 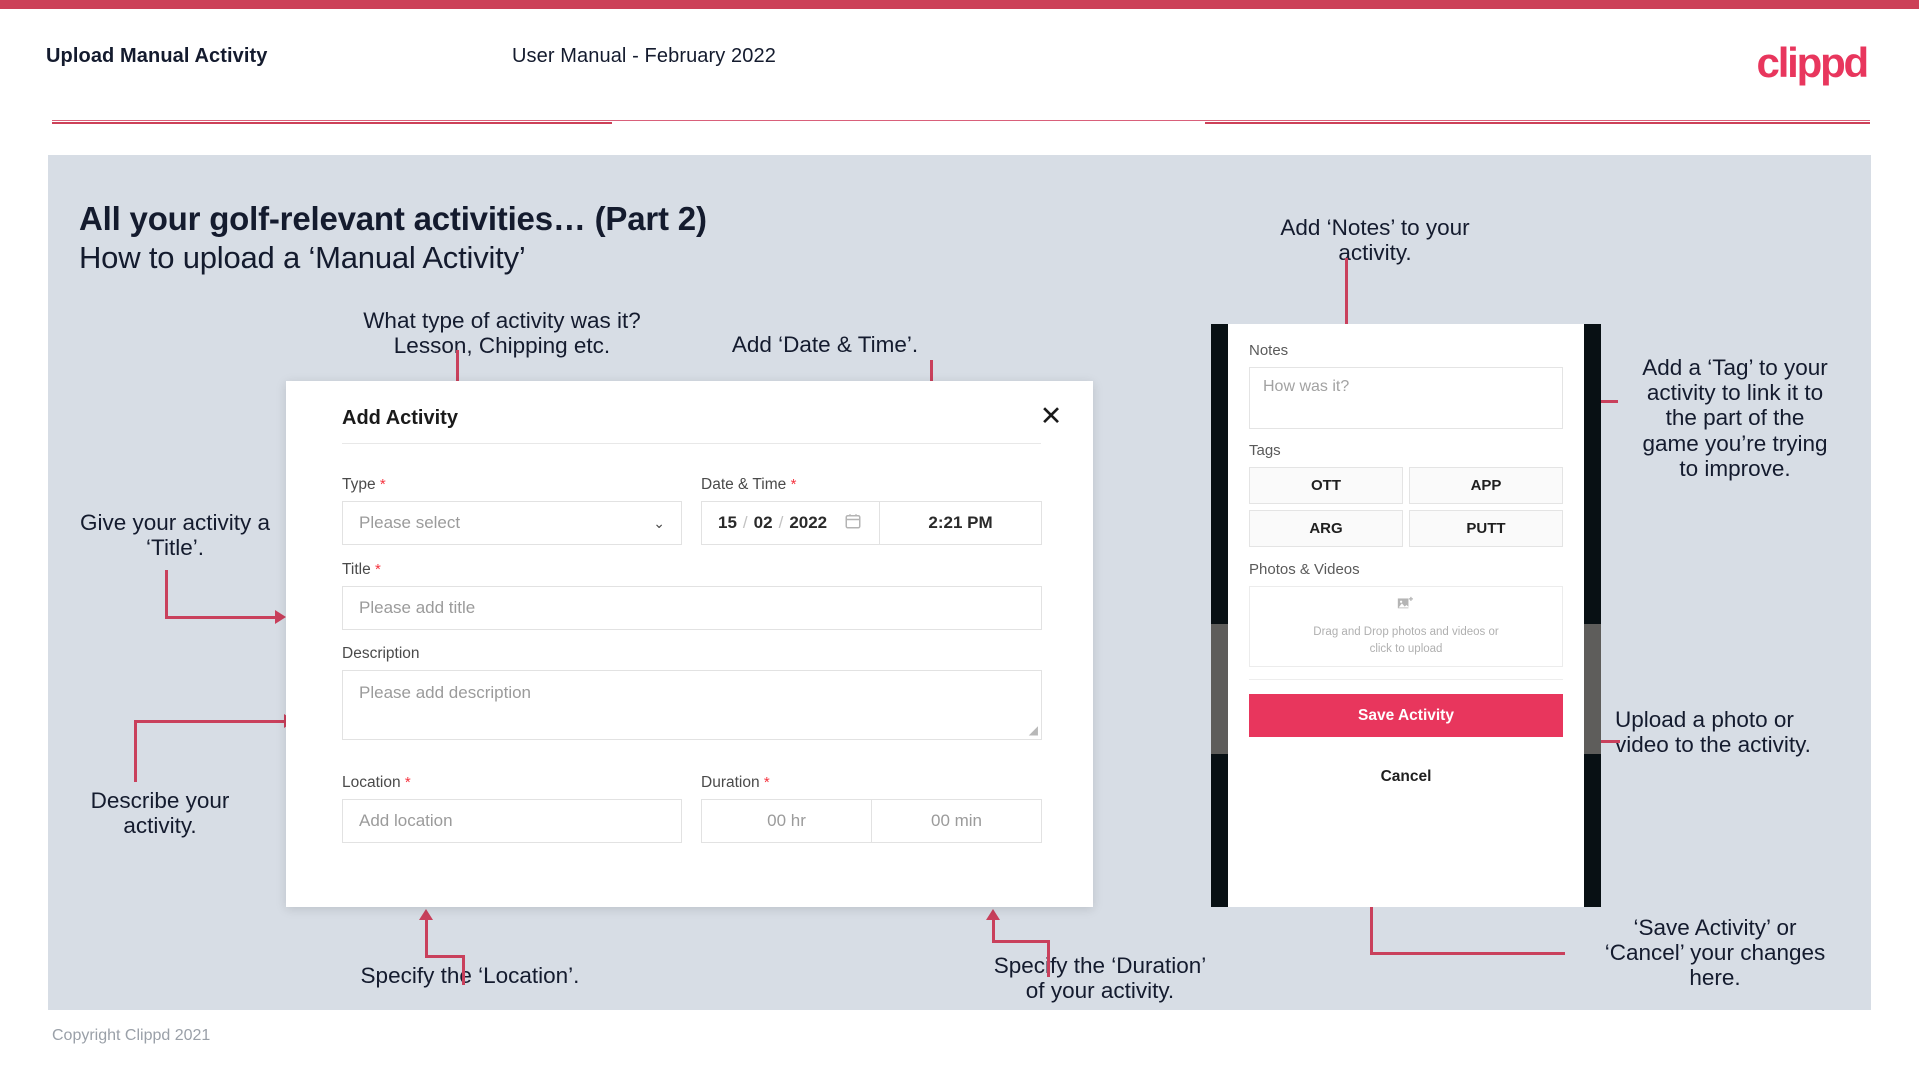 I want to click on duration-input-group: 00 hr 00 min, so click(x=871, y=821).